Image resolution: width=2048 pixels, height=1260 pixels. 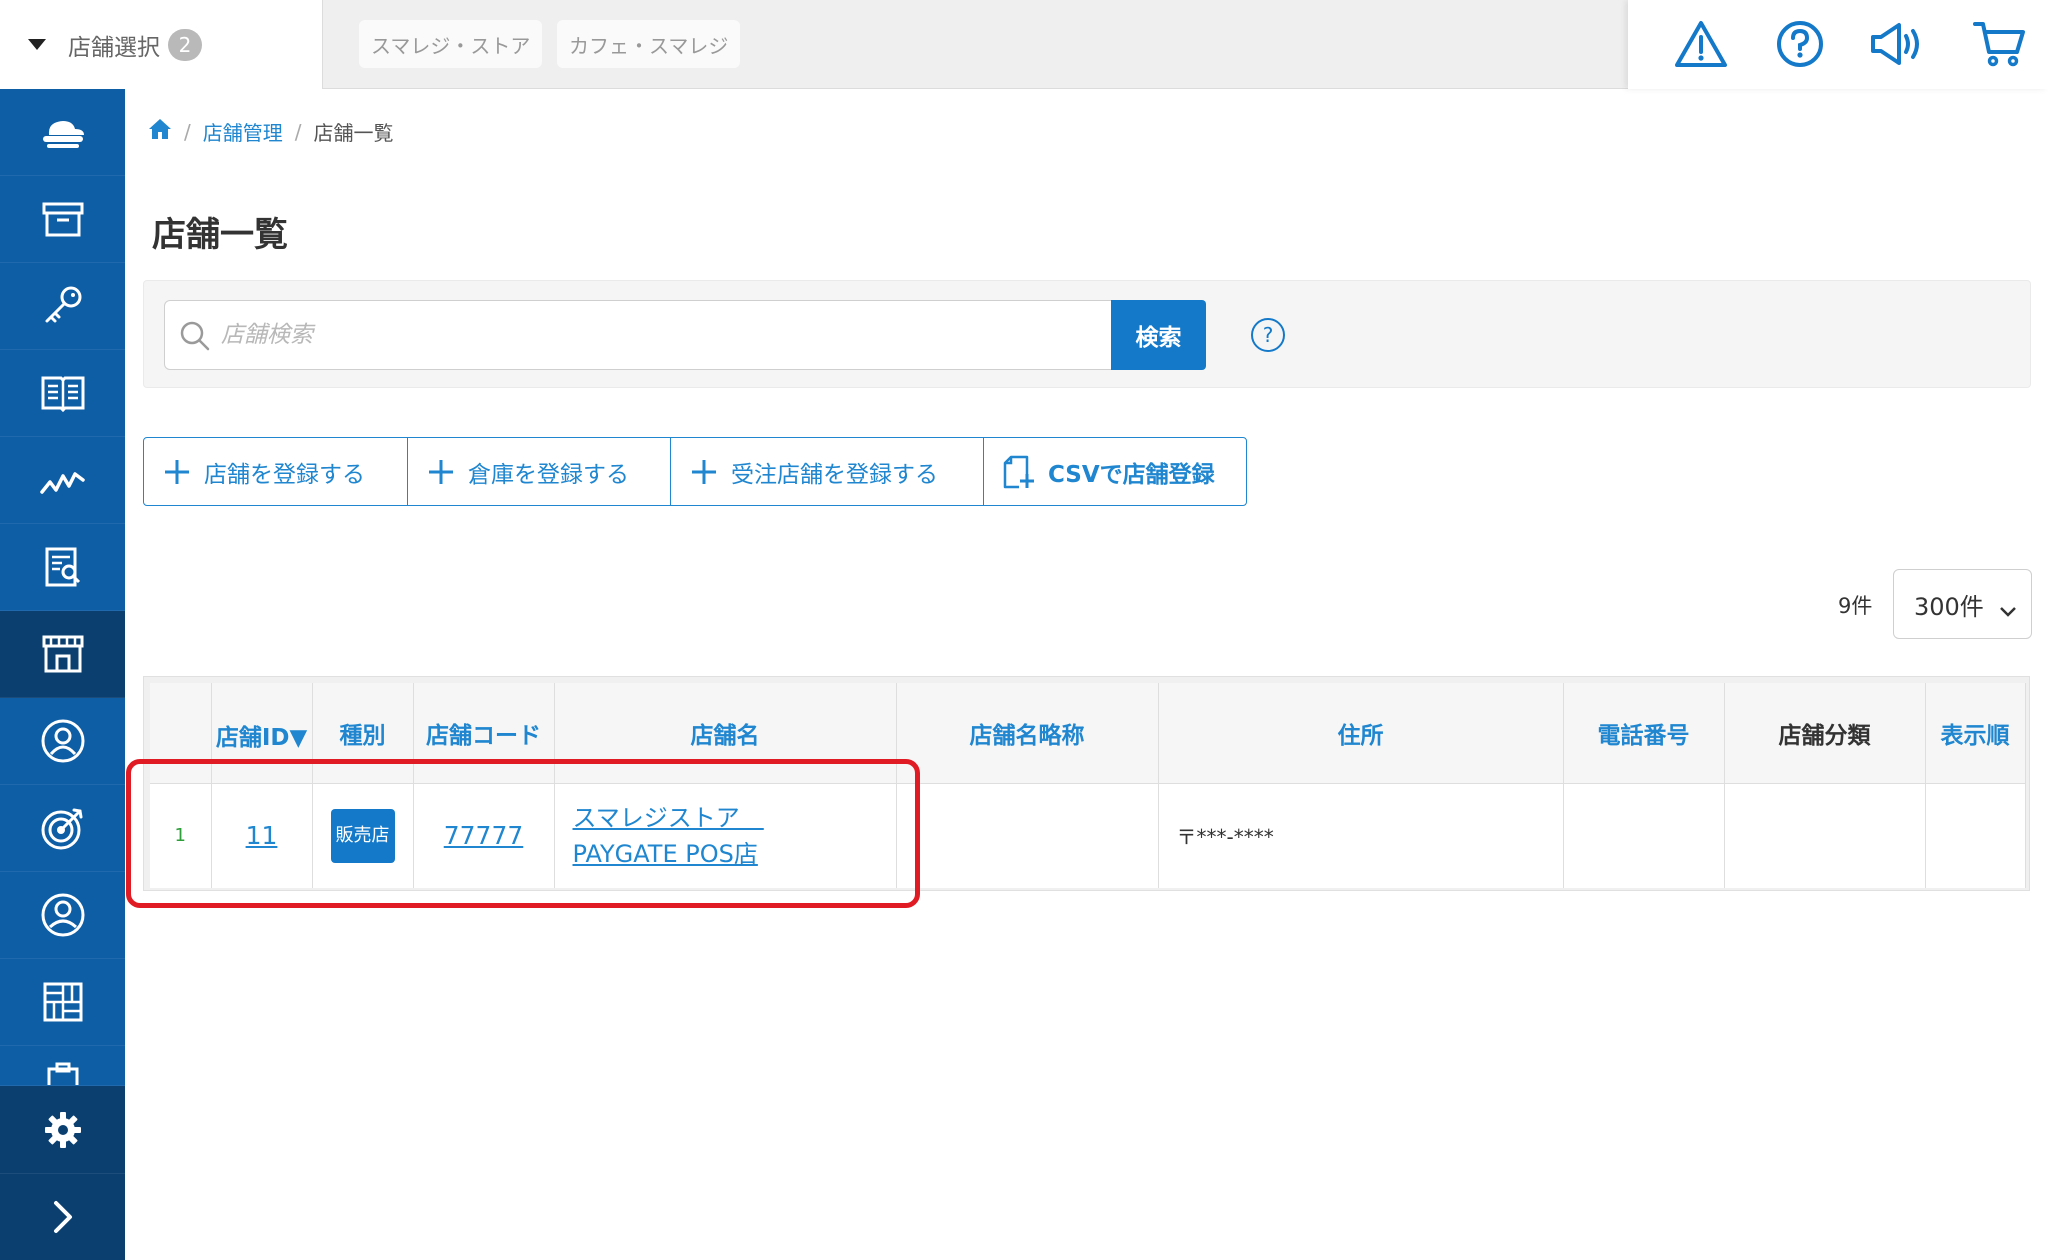 What do you see at coordinates (1024, 44) in the screenshot?
I see `top-bar: 店舗選択 2 スマレジ・ストア カフェ・スマレジ` at bounding box center [1024, 44].